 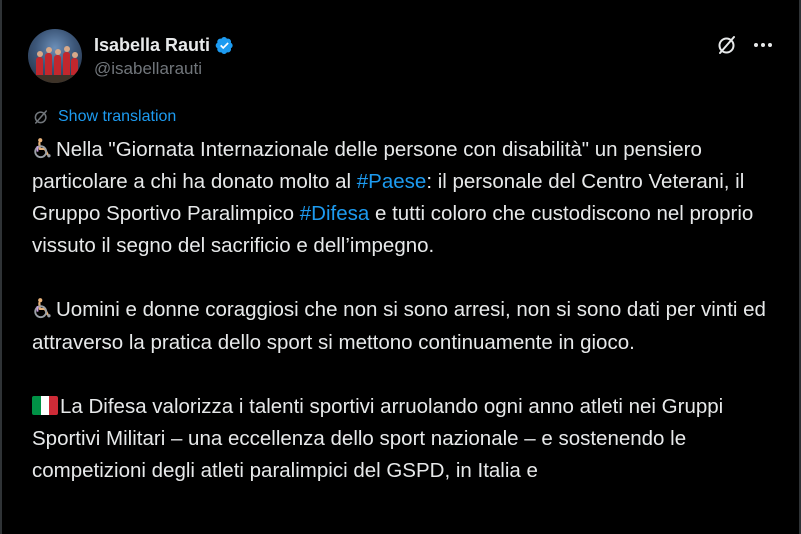 I want to click on tweet-header: Isabella Rauti @isabellarauti, so click(x=401, y=57).